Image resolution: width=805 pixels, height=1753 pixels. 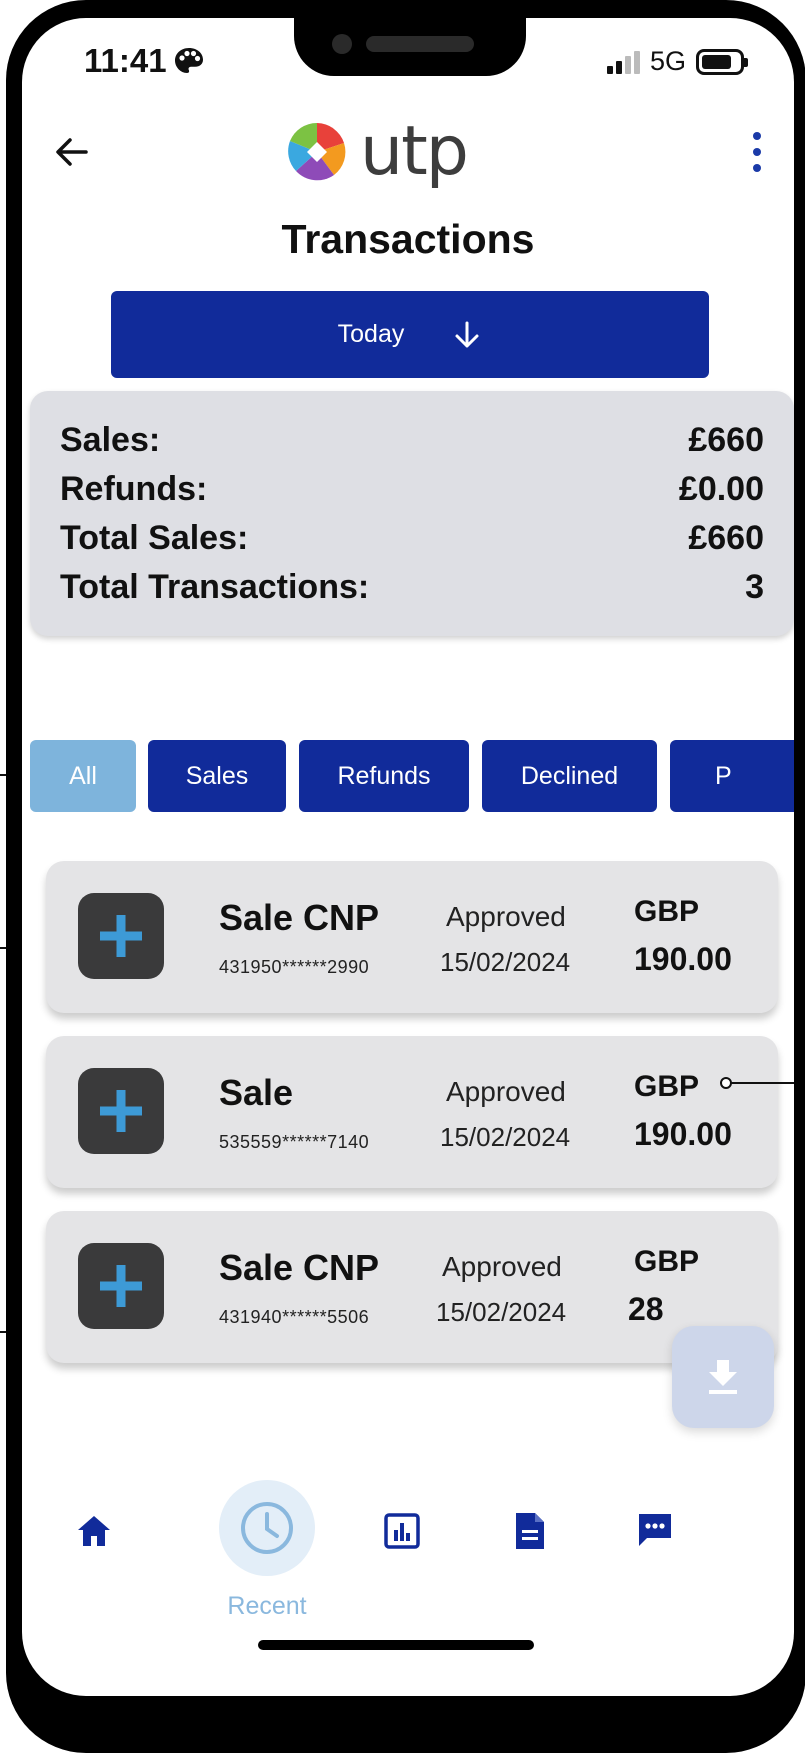 I want to click on brand-logo: utp, so click(x=377, y=151).